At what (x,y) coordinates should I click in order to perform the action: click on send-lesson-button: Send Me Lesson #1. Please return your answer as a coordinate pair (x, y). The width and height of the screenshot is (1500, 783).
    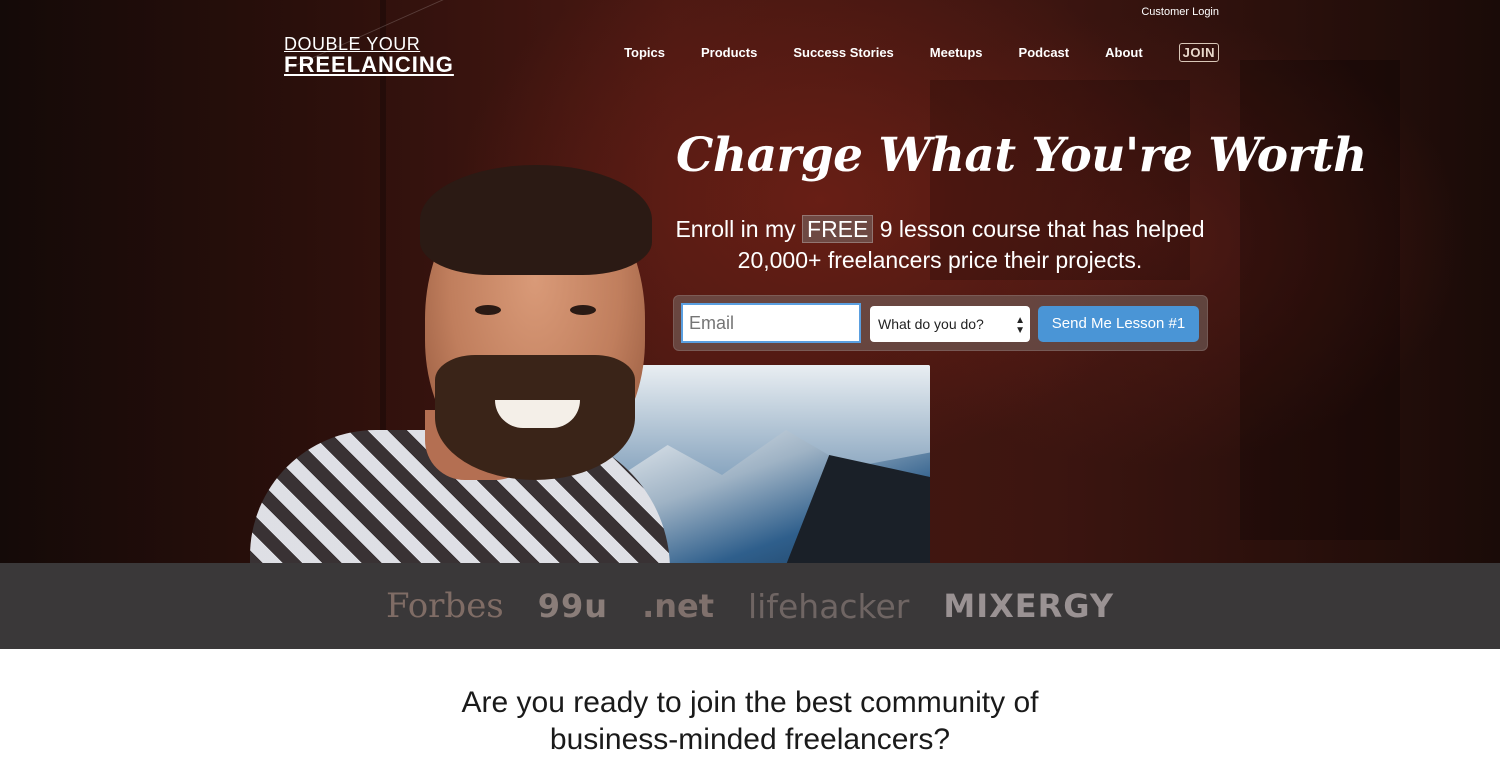
    Looking at the image, I should click on (1118, 324).